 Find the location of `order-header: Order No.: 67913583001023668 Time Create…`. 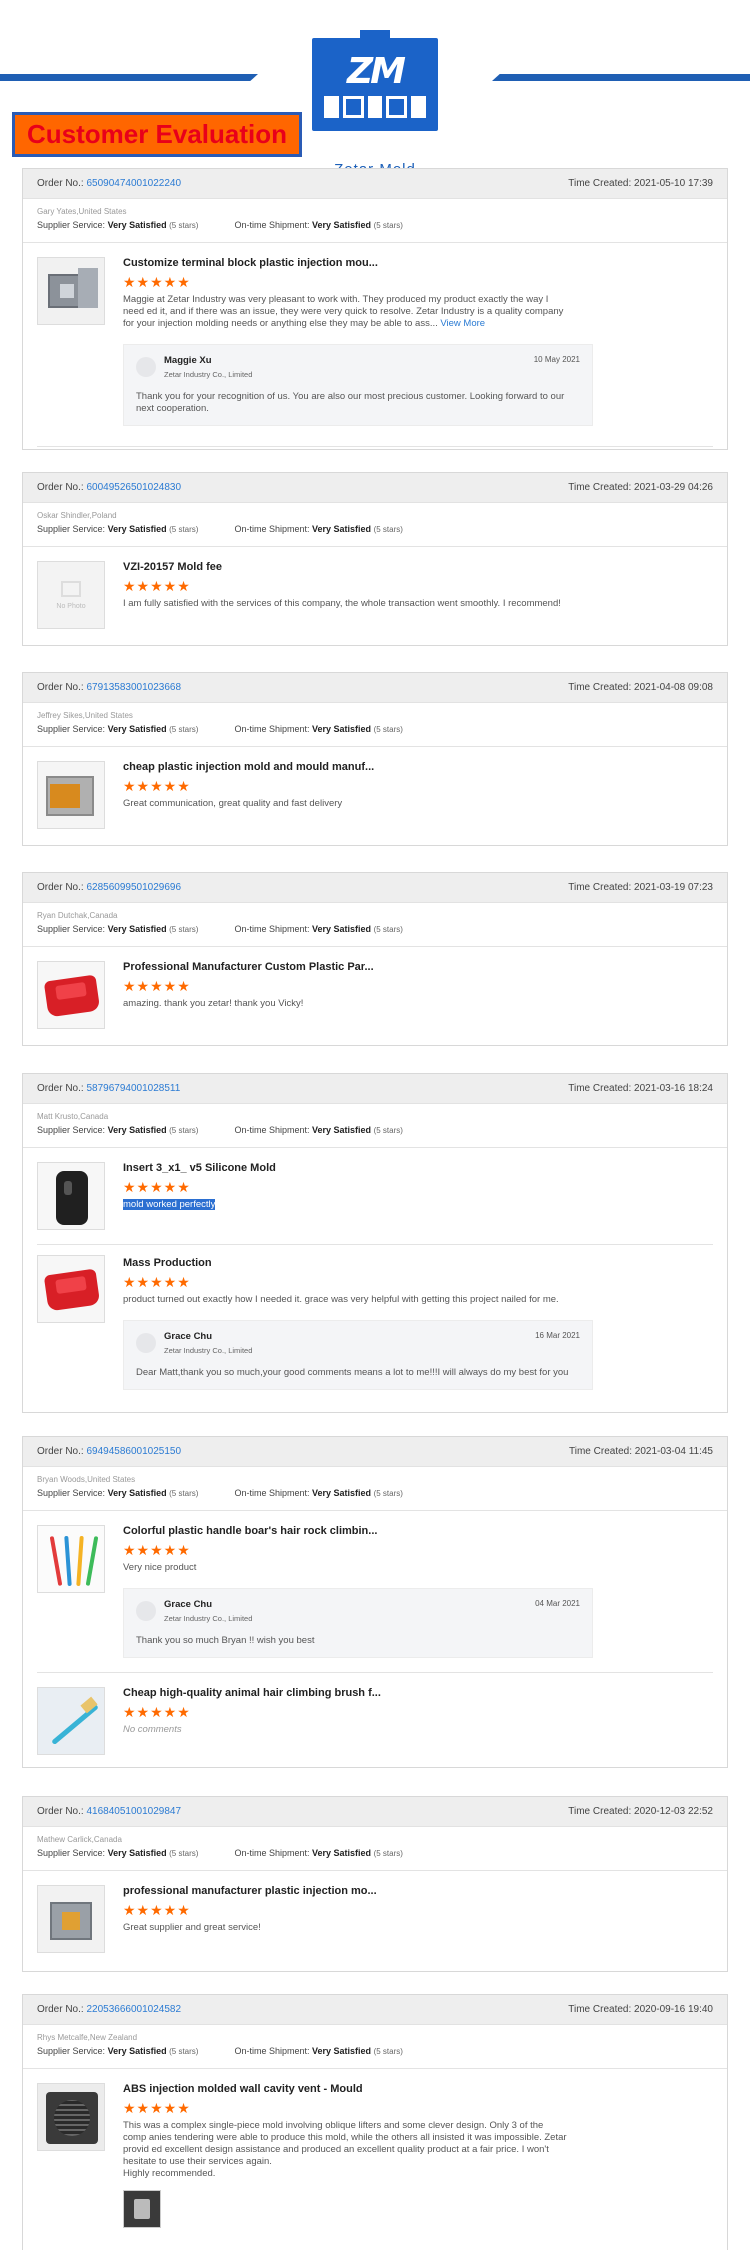

order-header: Order No.: 67913583001023668 Time Create… is located at coordinates (375, 688).